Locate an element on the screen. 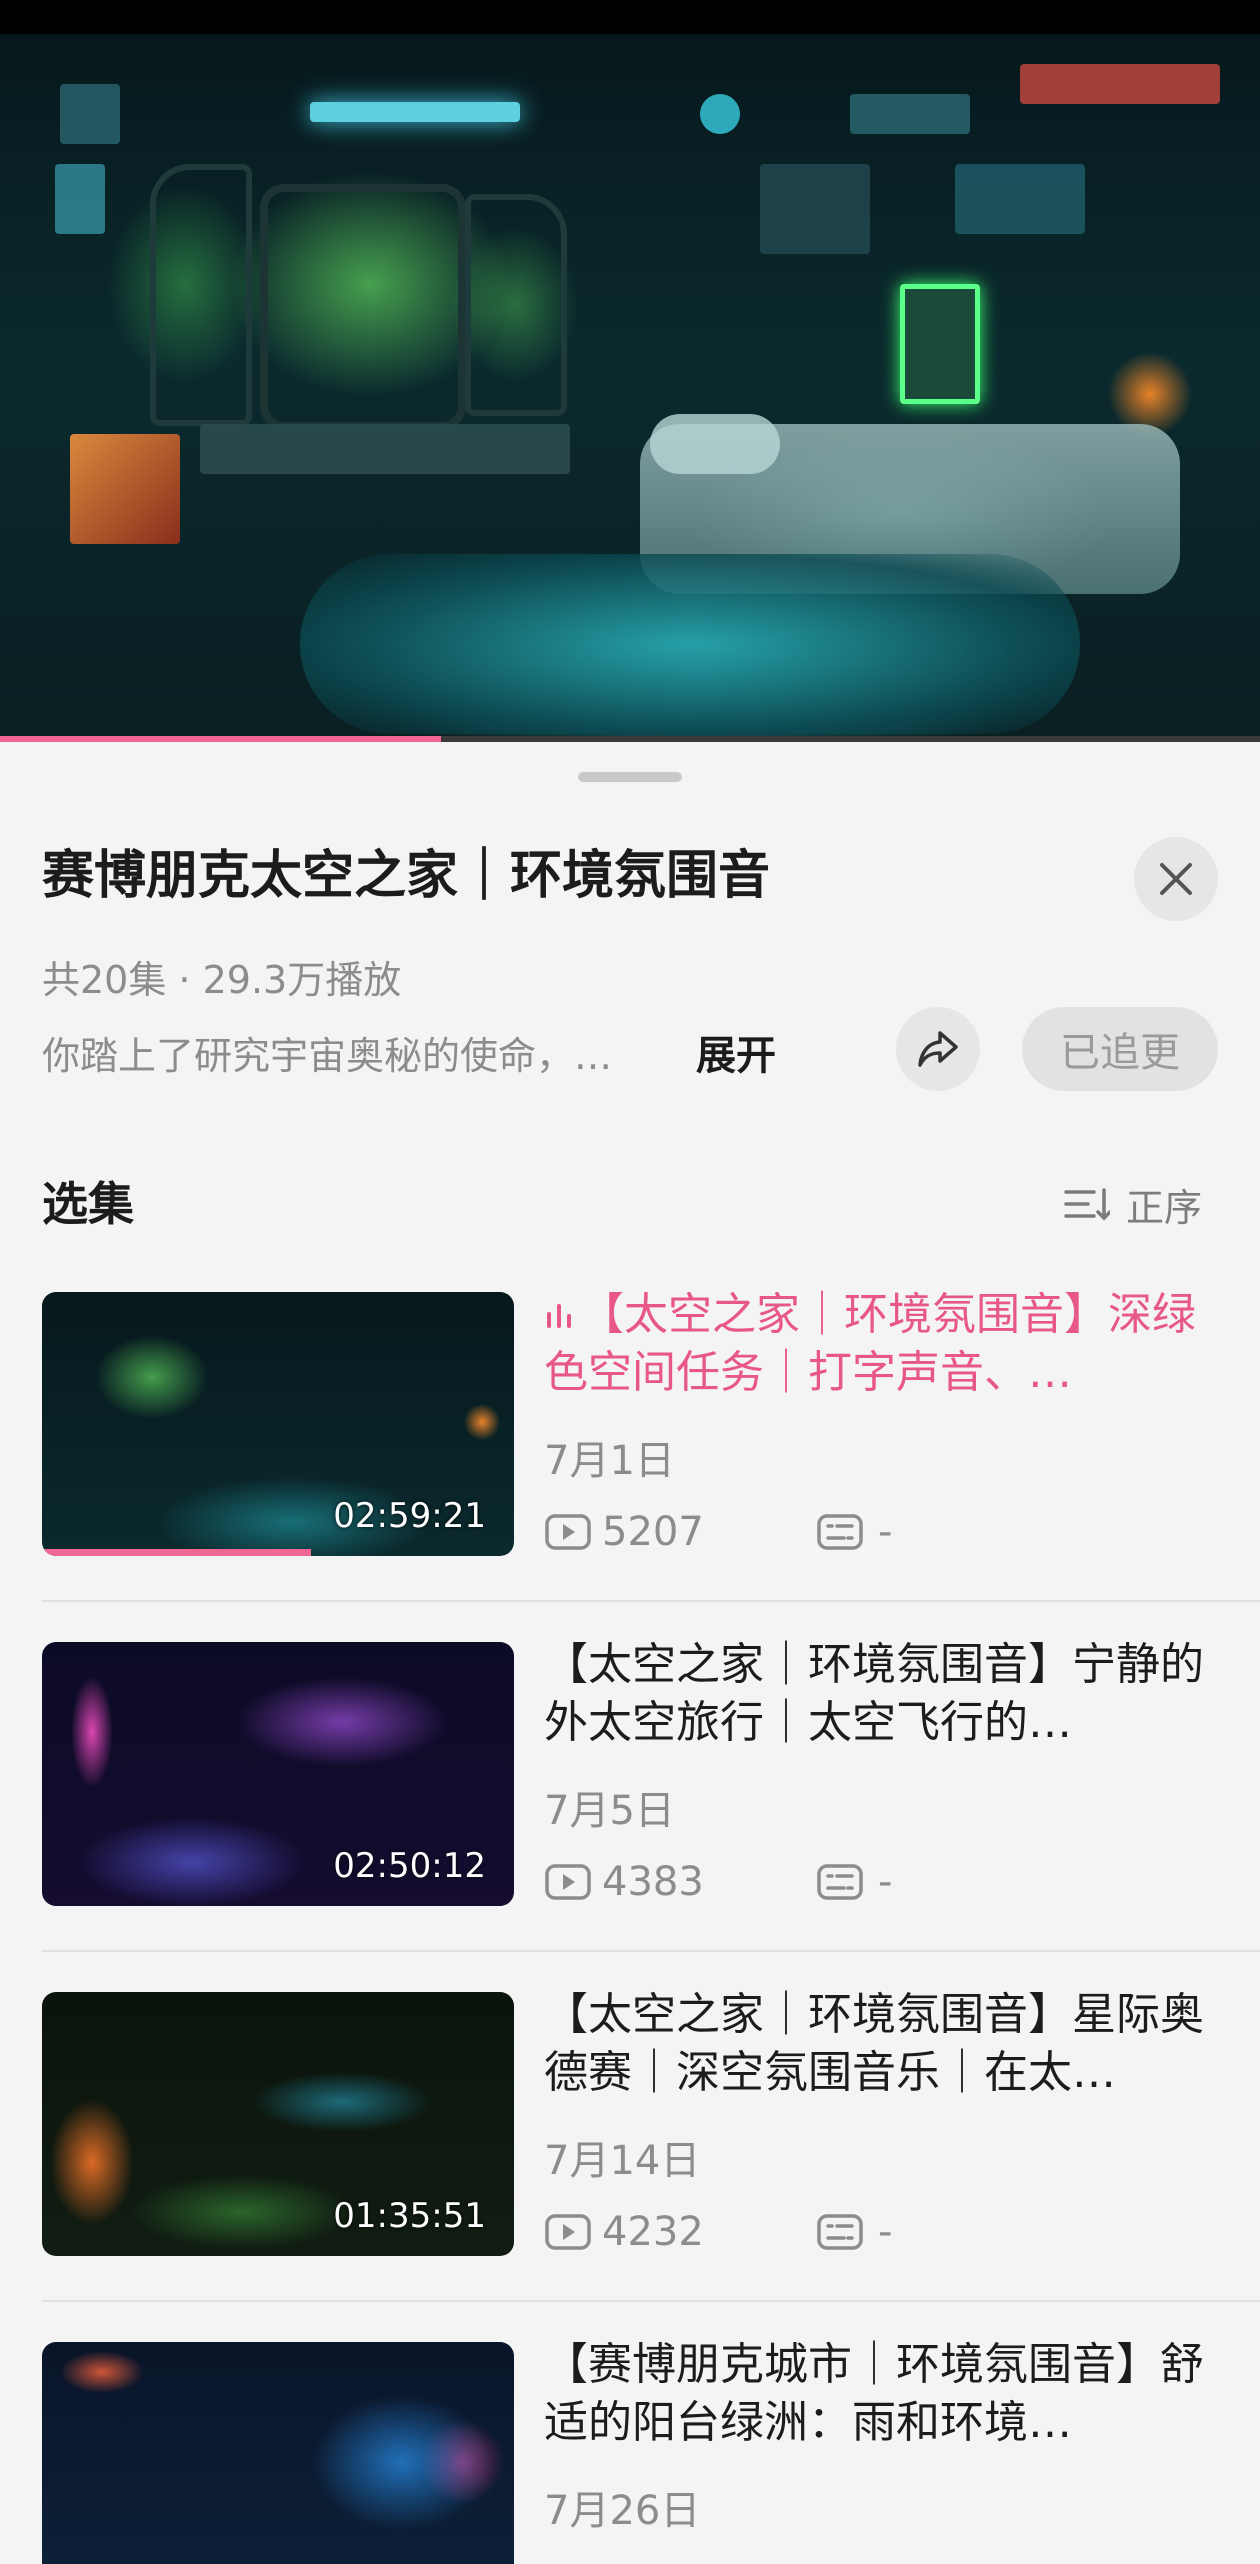  episode-date: 7月5日 is located at coordinates (609, 1811).